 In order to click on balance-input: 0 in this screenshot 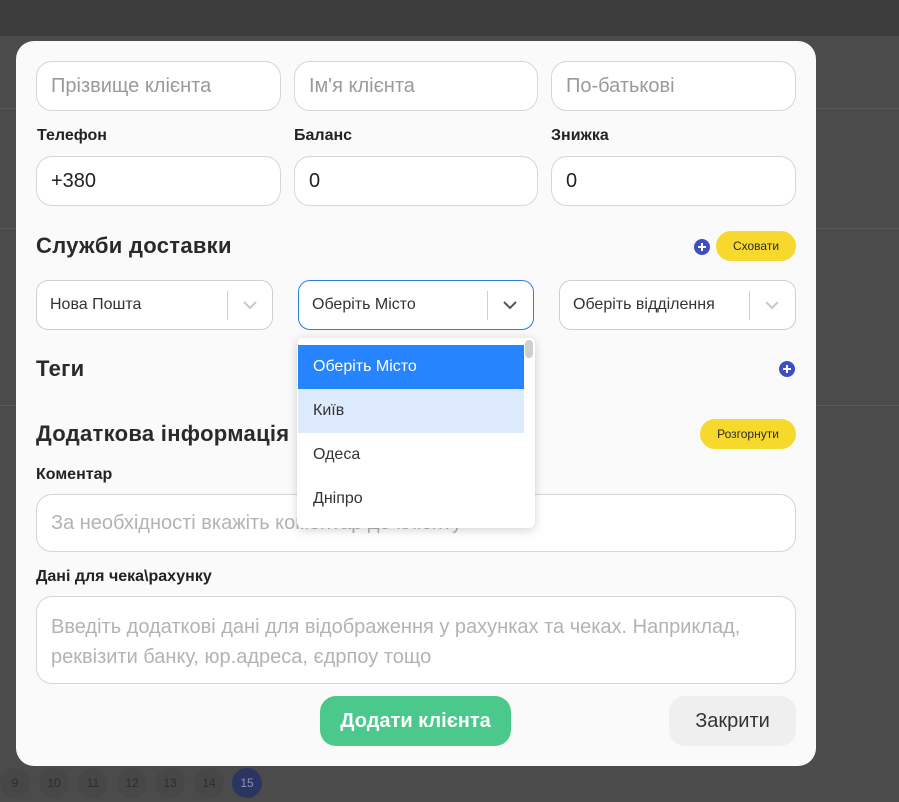, I will do `click(416, 181)`.